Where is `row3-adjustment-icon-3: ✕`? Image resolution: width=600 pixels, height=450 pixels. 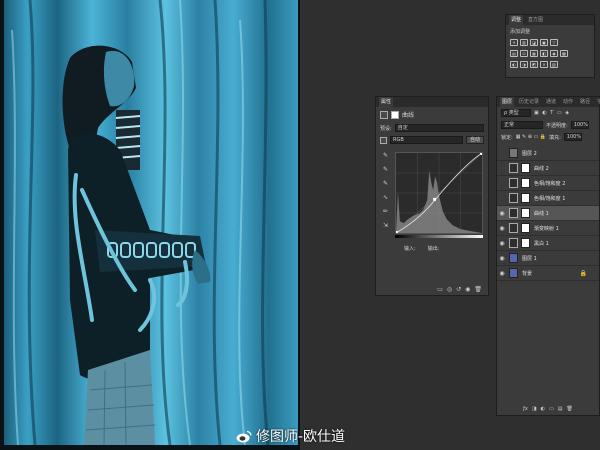
row3-adjustment-icon-3: ✕ is located at coordinates (544, 64).